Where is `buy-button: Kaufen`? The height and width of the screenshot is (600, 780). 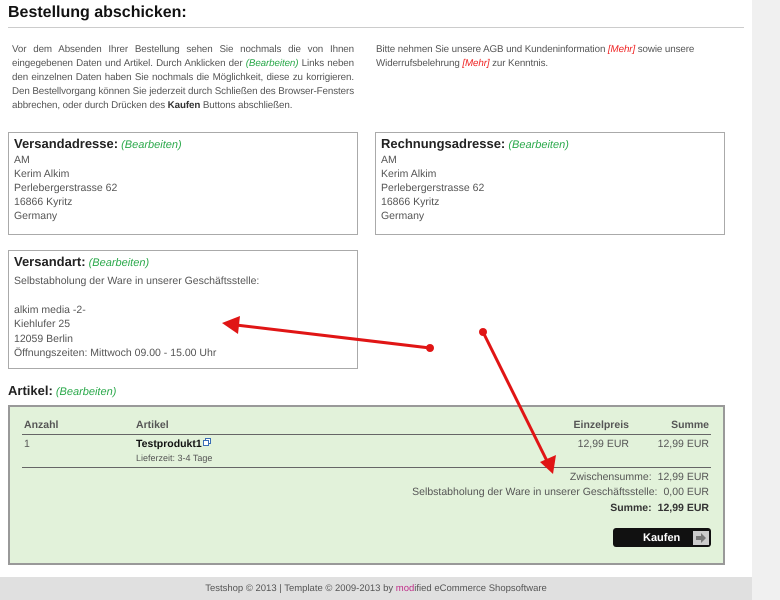
buy-button: Kaufen is located at coordinates (662, 538).